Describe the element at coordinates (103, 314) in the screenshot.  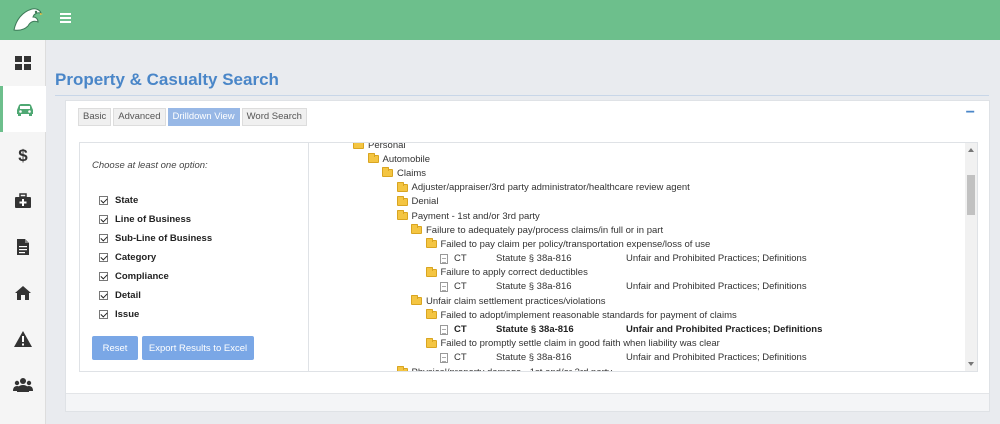
I see `checkbox-issue` at that location.